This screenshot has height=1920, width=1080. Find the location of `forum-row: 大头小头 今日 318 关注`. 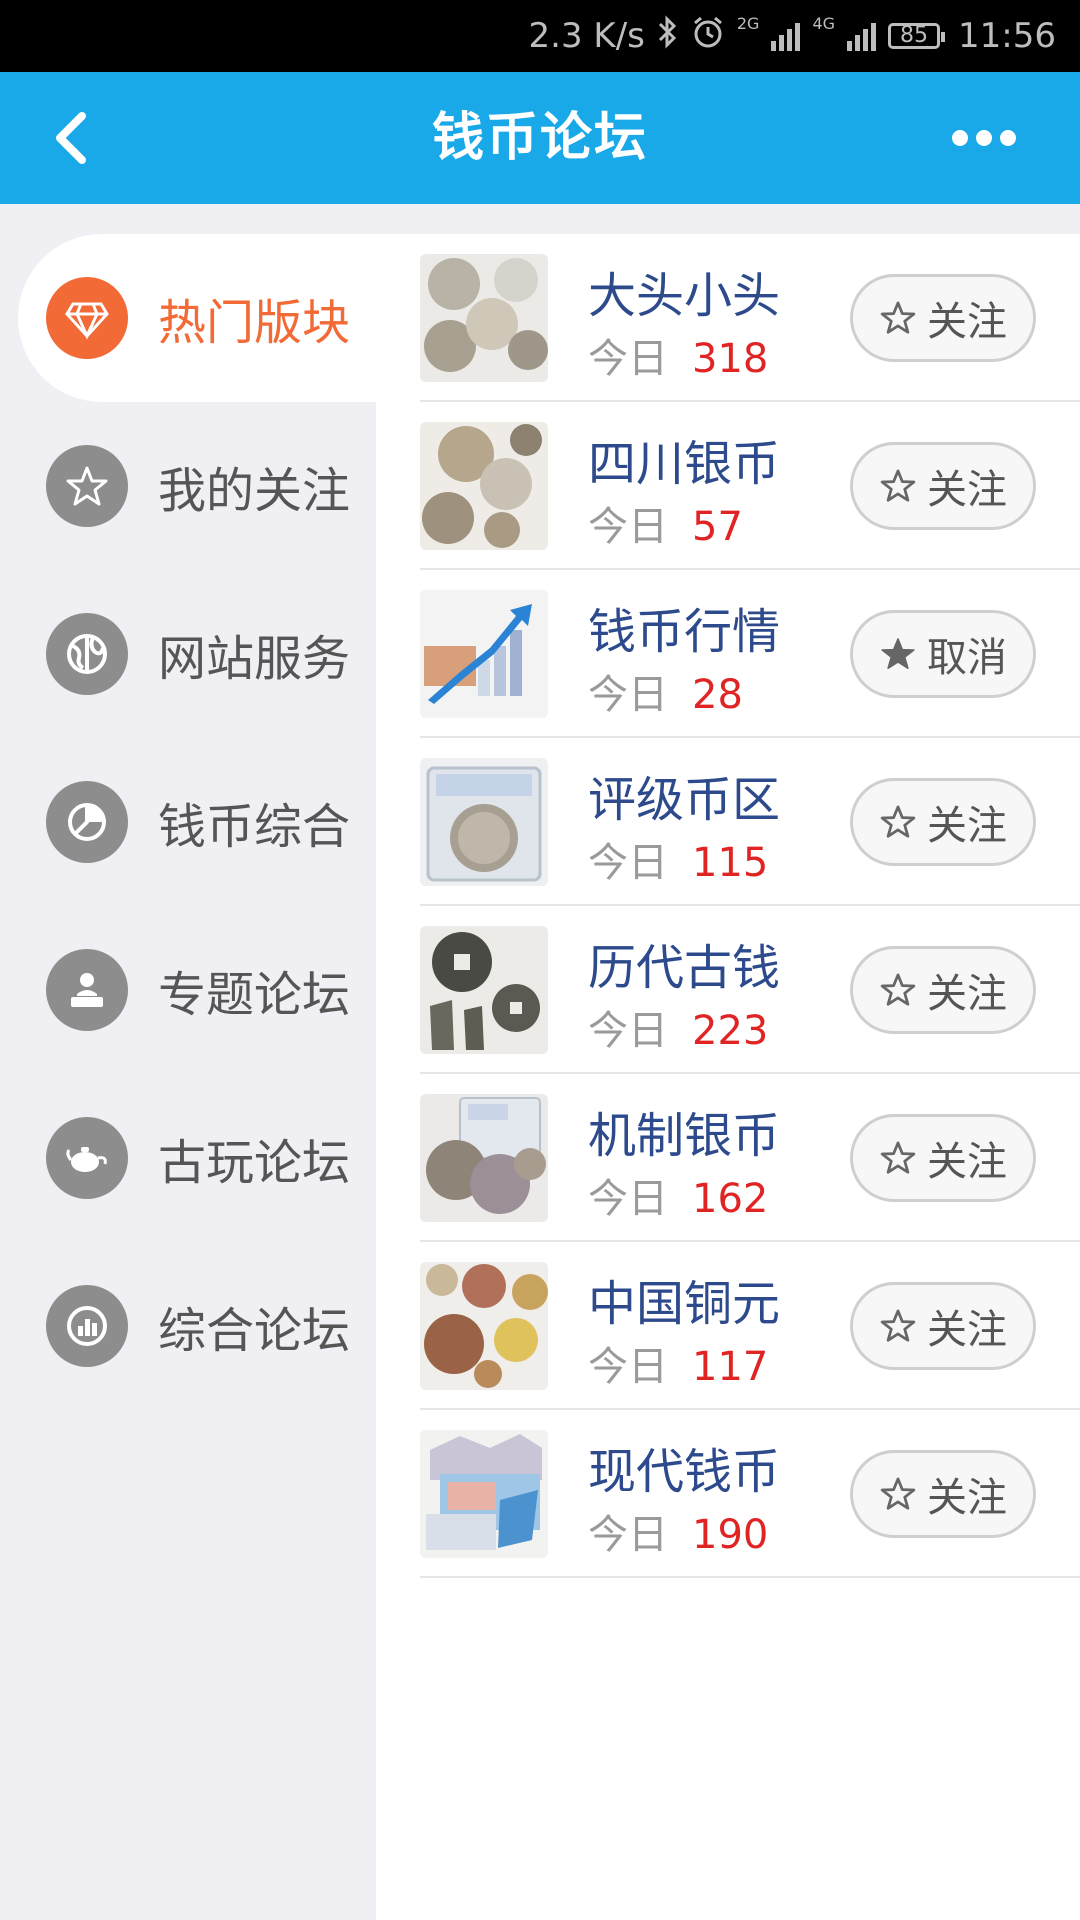

forum-row: 大头小头 今日 318 关注 is located at coordinates (750, 318).